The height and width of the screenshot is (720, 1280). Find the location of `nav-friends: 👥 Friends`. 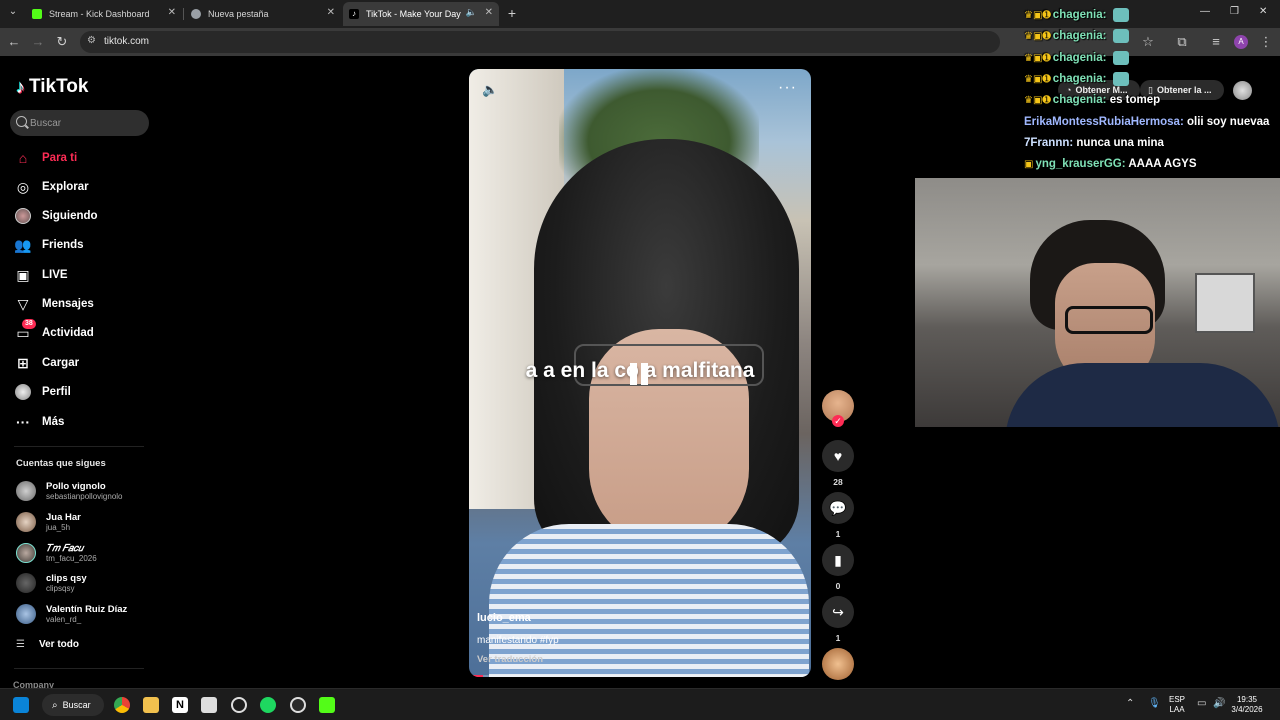

nav-friends: 👥 Friends is located at coordinates (49, 245).